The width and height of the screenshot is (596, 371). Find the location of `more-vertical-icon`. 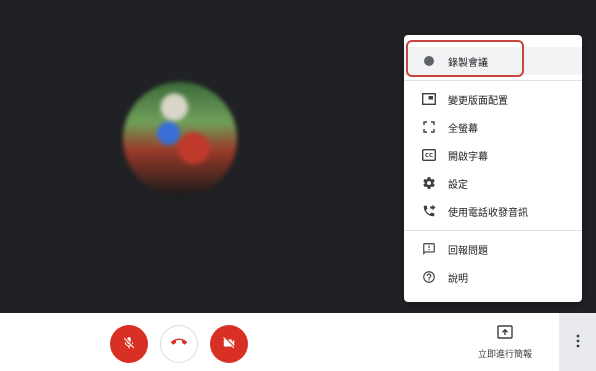

more-vertical-icon is located at coordinates (578, 342).